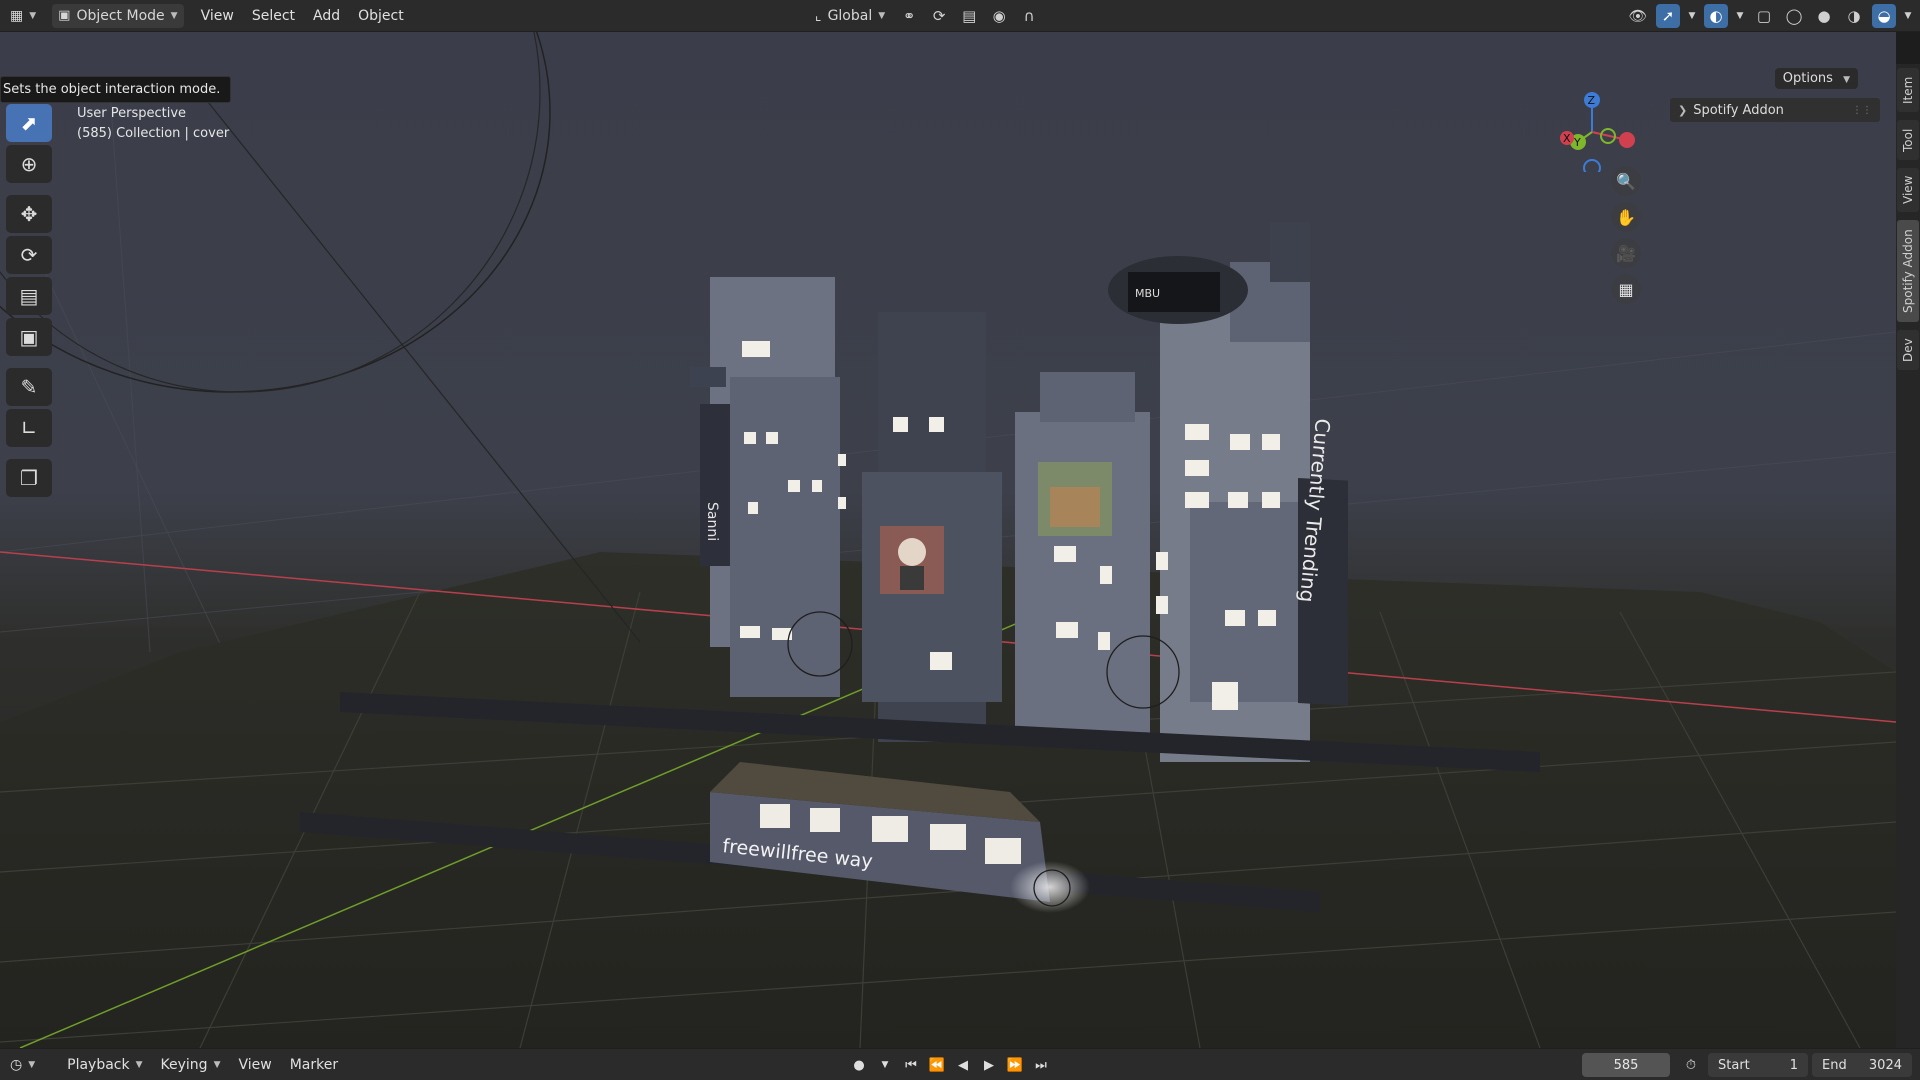 Image resolution: width=1920 pixels, height=1080 pixels. What do you see at coordinates (132, 113) in the screenshot?
I see `perspective-label: User Perspective` at bounding box center [132, 113].